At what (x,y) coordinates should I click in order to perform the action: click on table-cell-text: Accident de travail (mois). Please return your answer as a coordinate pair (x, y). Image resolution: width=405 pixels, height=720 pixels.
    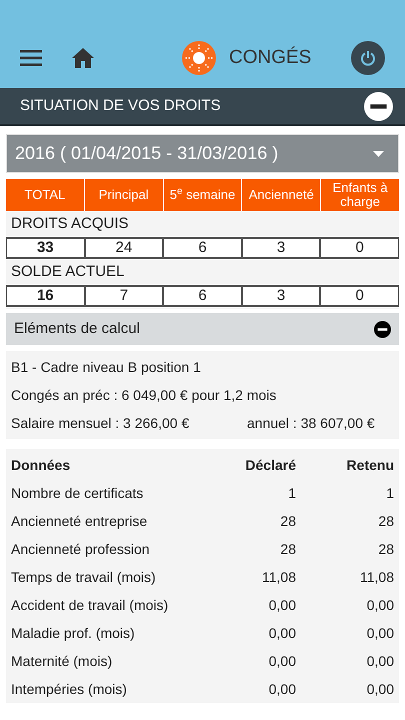
    Looking at the image, I should click on (90, 605).